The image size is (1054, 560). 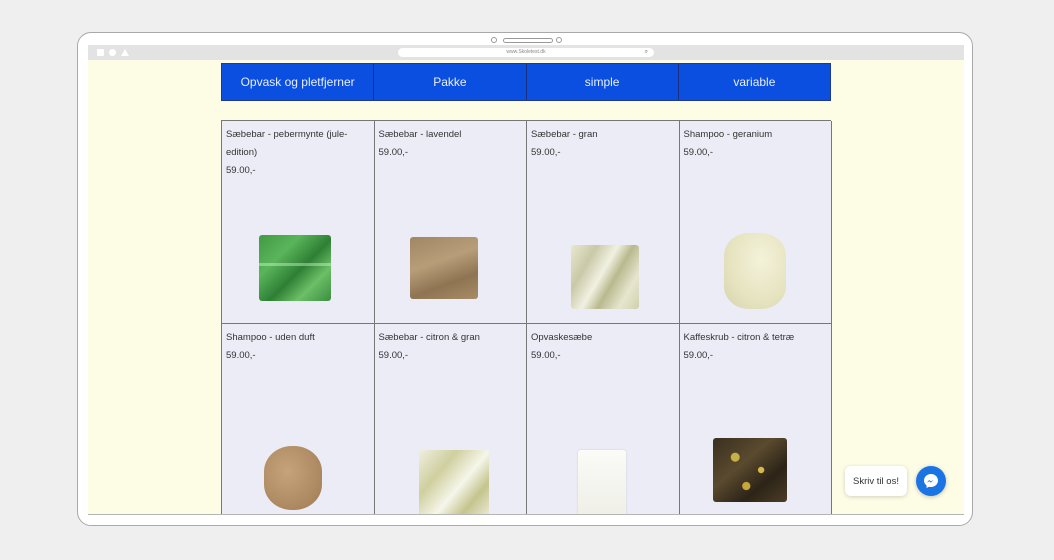 What do you see at coordinates (100, 52) in the screenshot?
I see `window-square-icon` at bounding box center [100, 52].